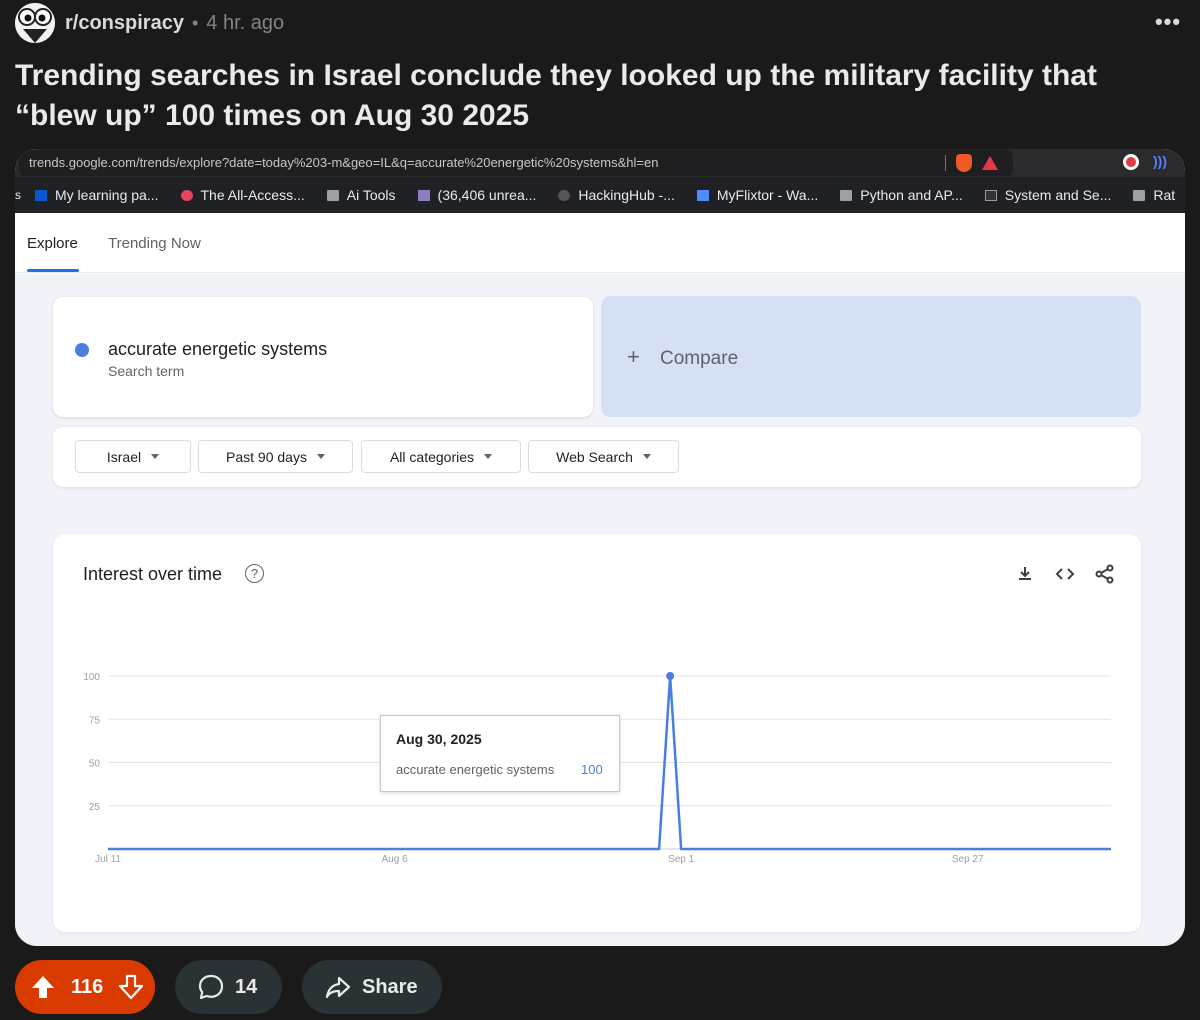 This screenshot has height=1020, width=1200. Describe the element at coordinates (390, 986) in the screenshot. I see `share-label: Share` at that location.